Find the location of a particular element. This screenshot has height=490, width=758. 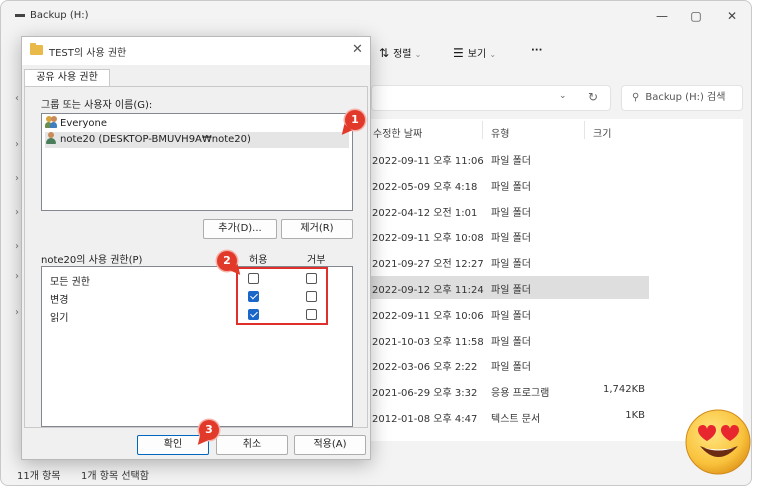

row-date: 2022-04-12 오전 1:01 is located at coordinates (425, 213).